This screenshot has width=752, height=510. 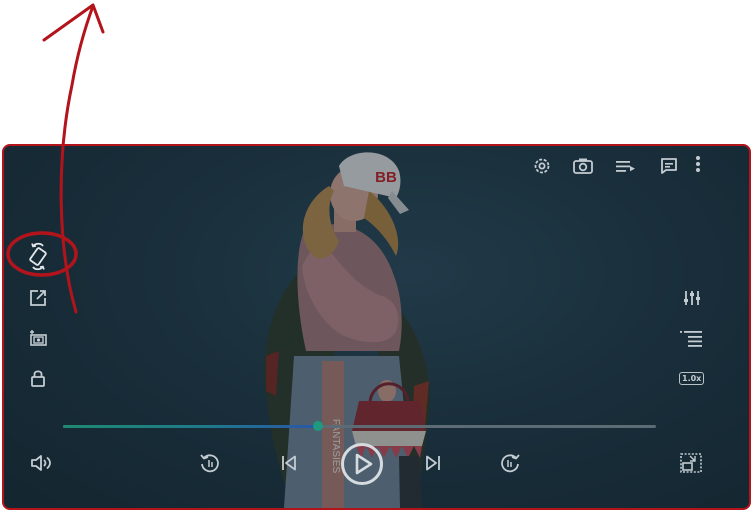 I want to click on forward-10-button, so click(x=510, y=463).